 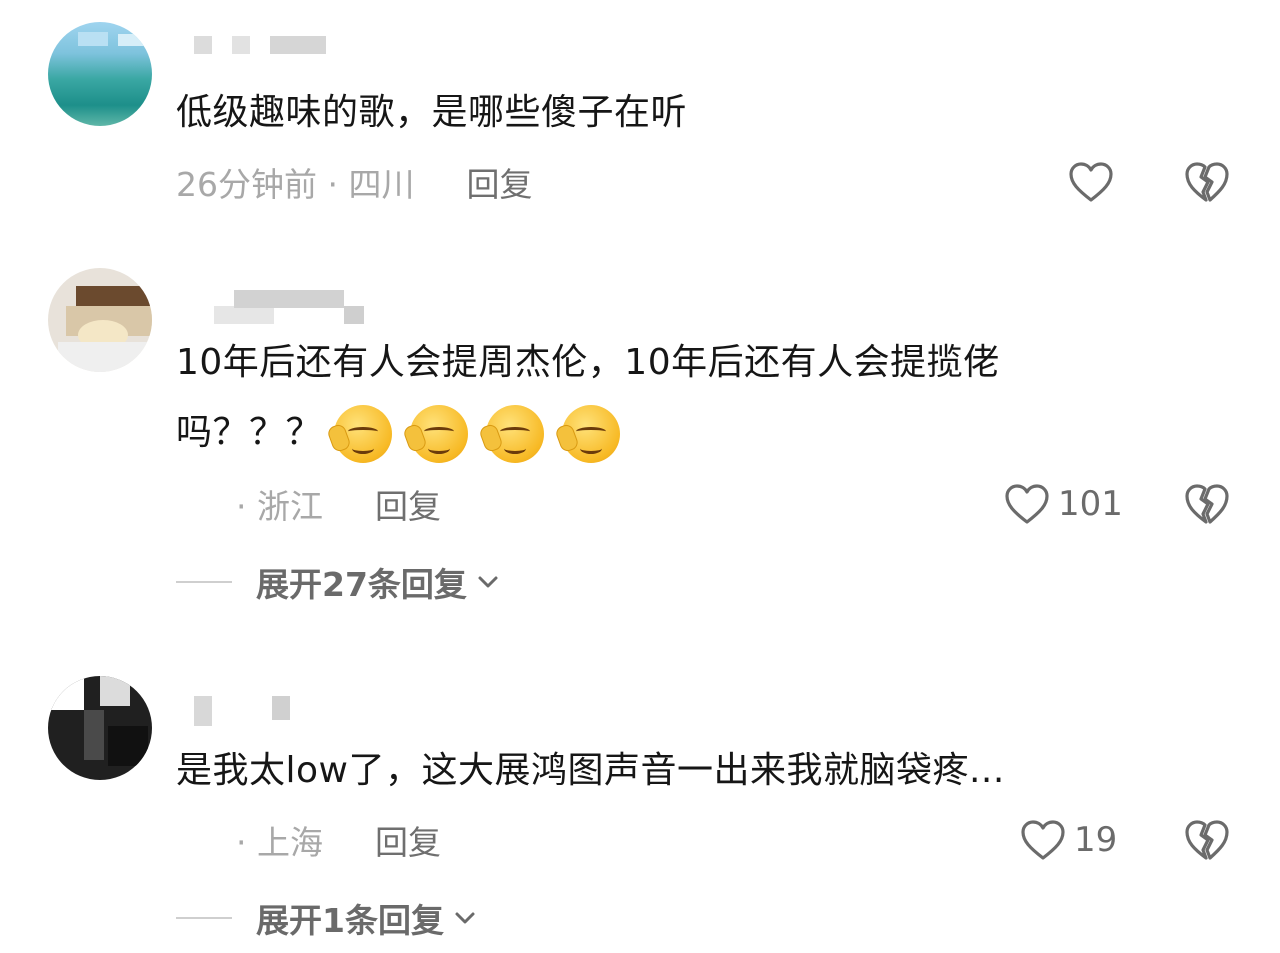 I want to click on comment-text-line: 吗？？？, so click(x=666, y=433).